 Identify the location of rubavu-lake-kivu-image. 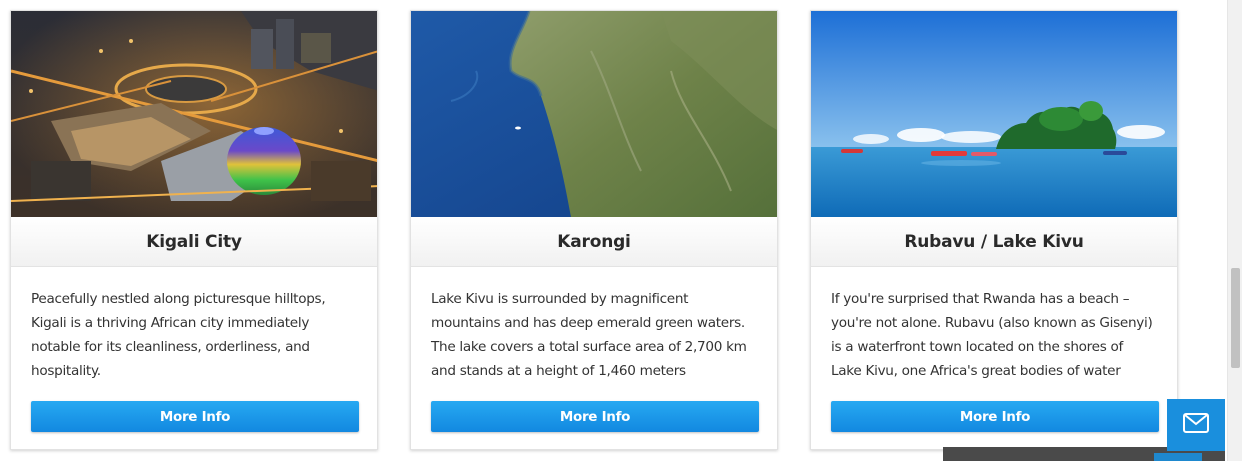
(994, 114).